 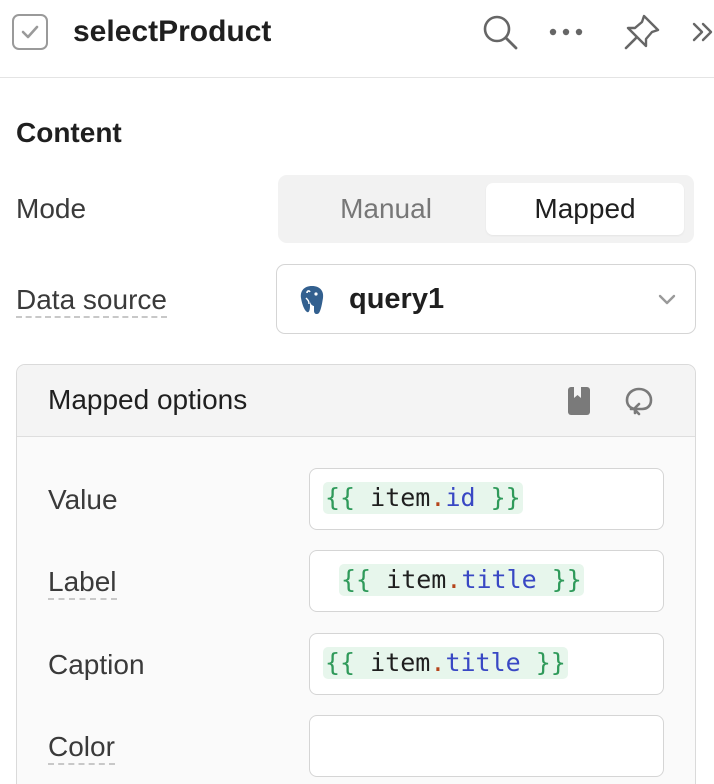 I want to click on reset-icon, so click(x=640, y=403).